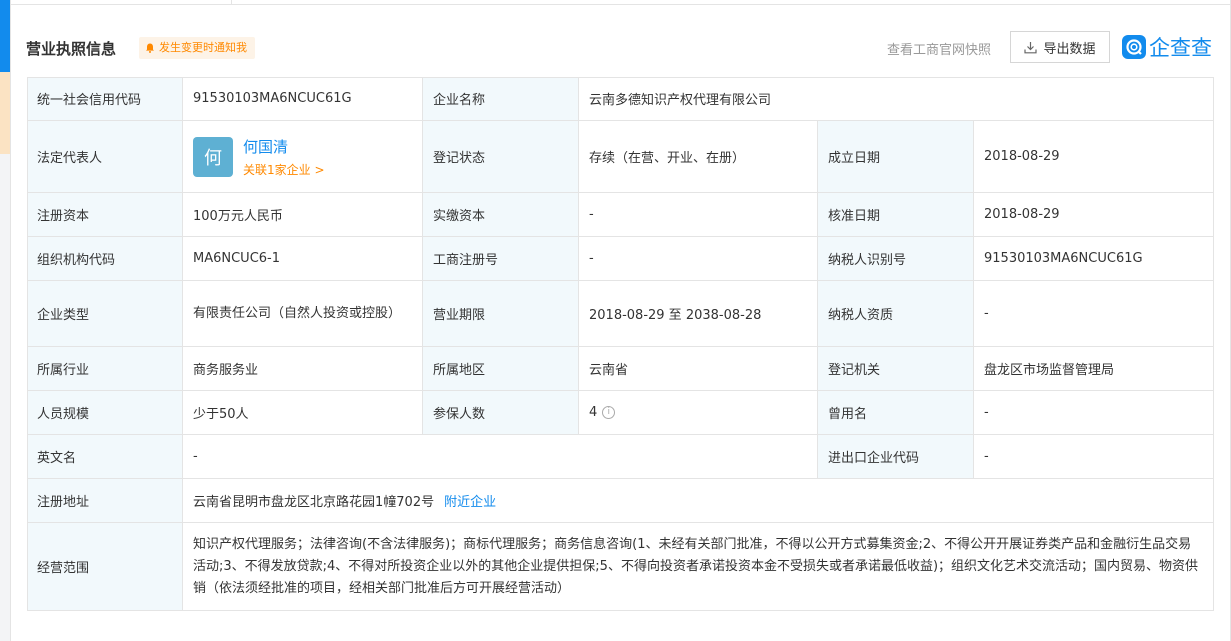  What do you see at coordinates (1031, 47) in the screenshot?
I see `download-icon` at bounding box center [1031, 47].